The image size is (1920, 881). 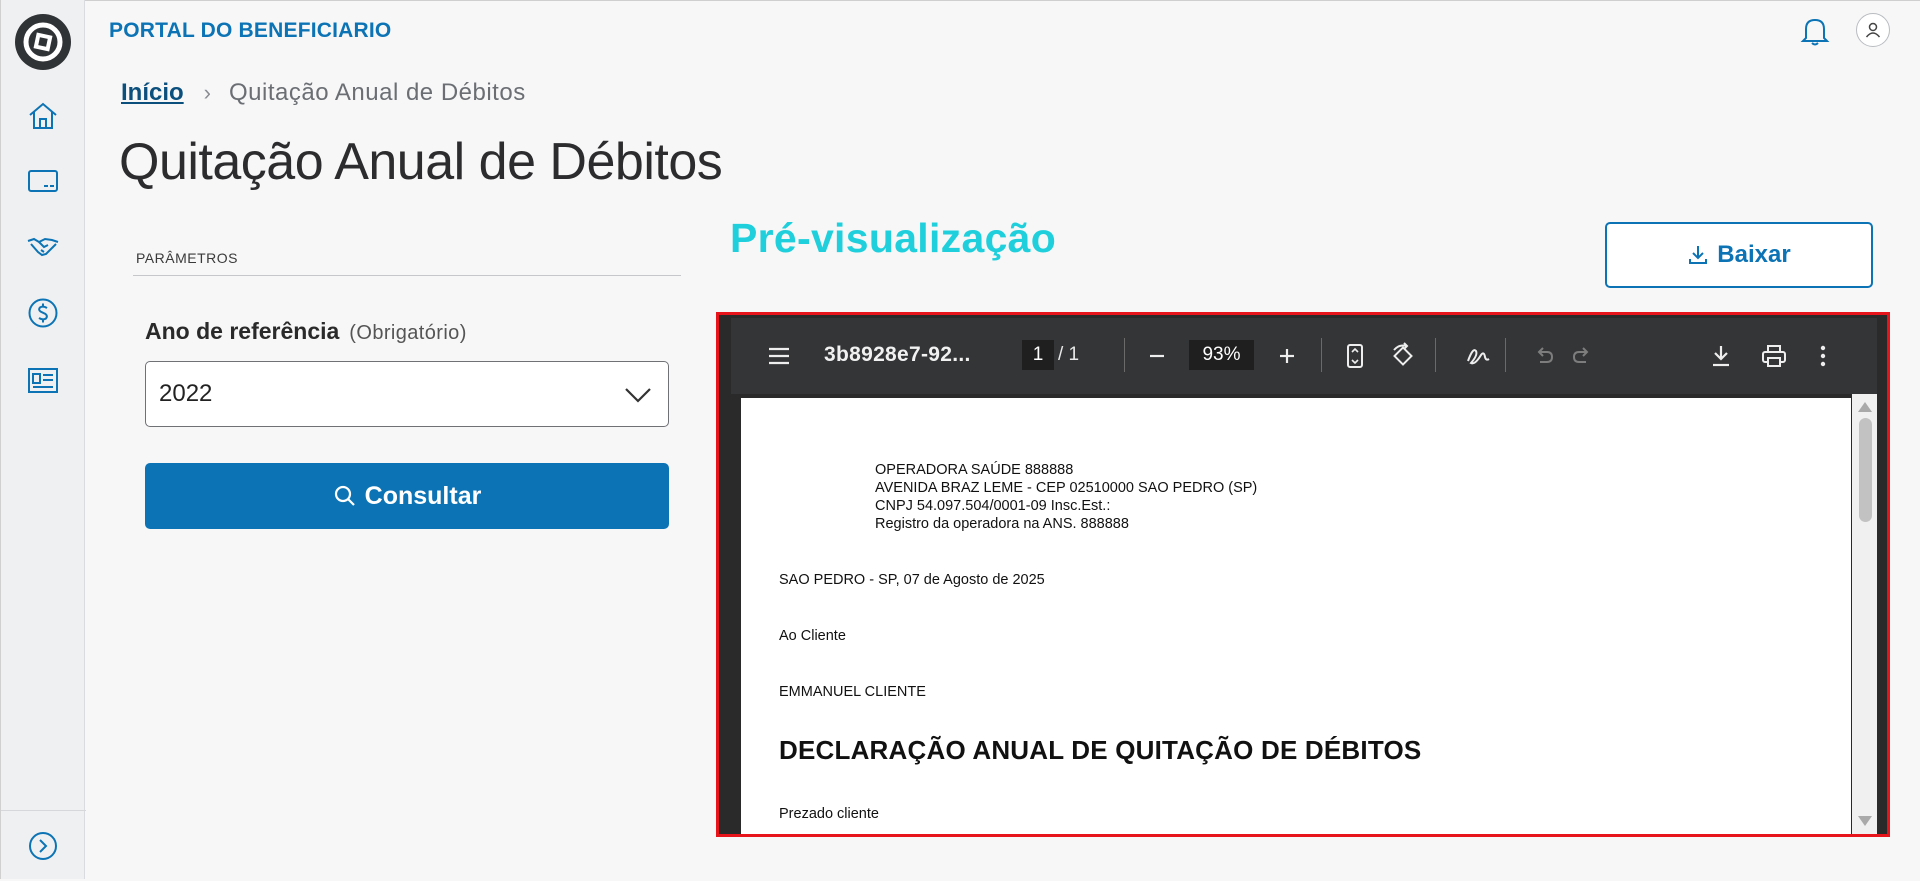 I want to click on chevron-down-icon, so click(x=638, y=395).